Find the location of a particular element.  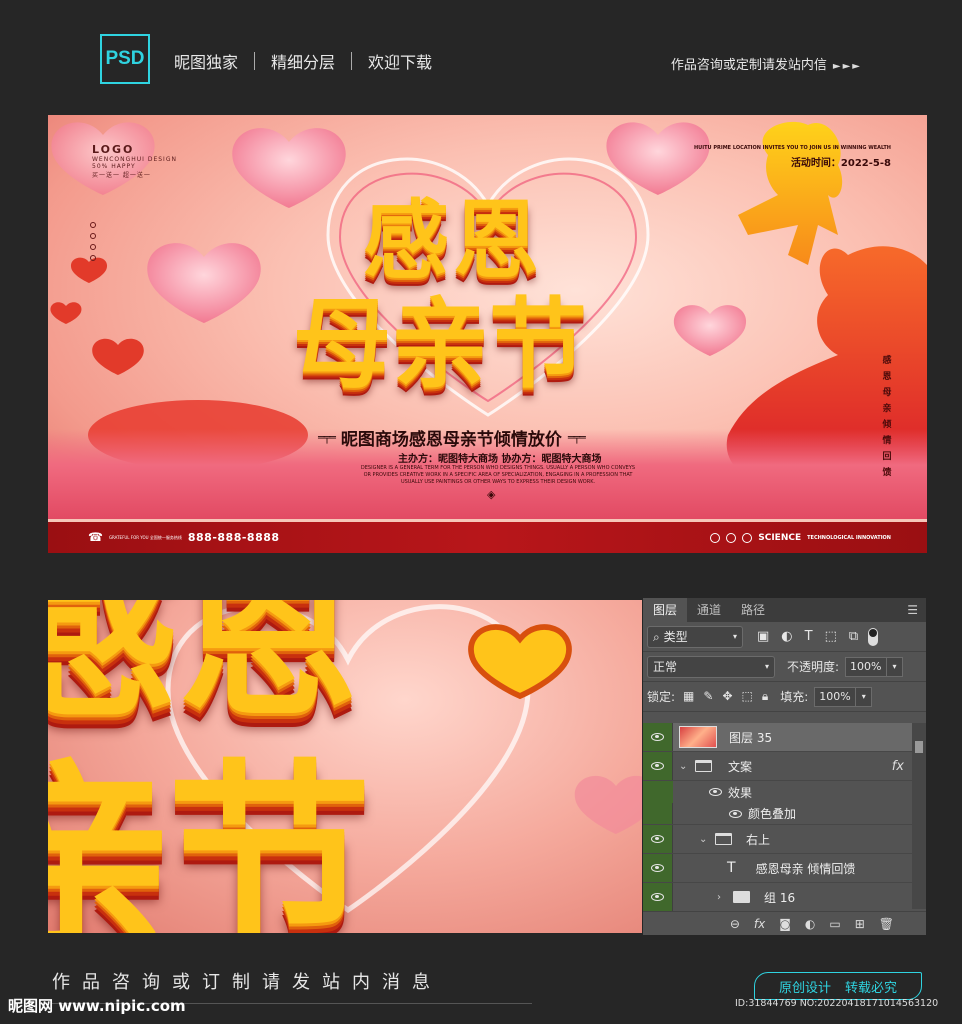

trash-icon: 🗑︎ is located at coordinates (886, 924).